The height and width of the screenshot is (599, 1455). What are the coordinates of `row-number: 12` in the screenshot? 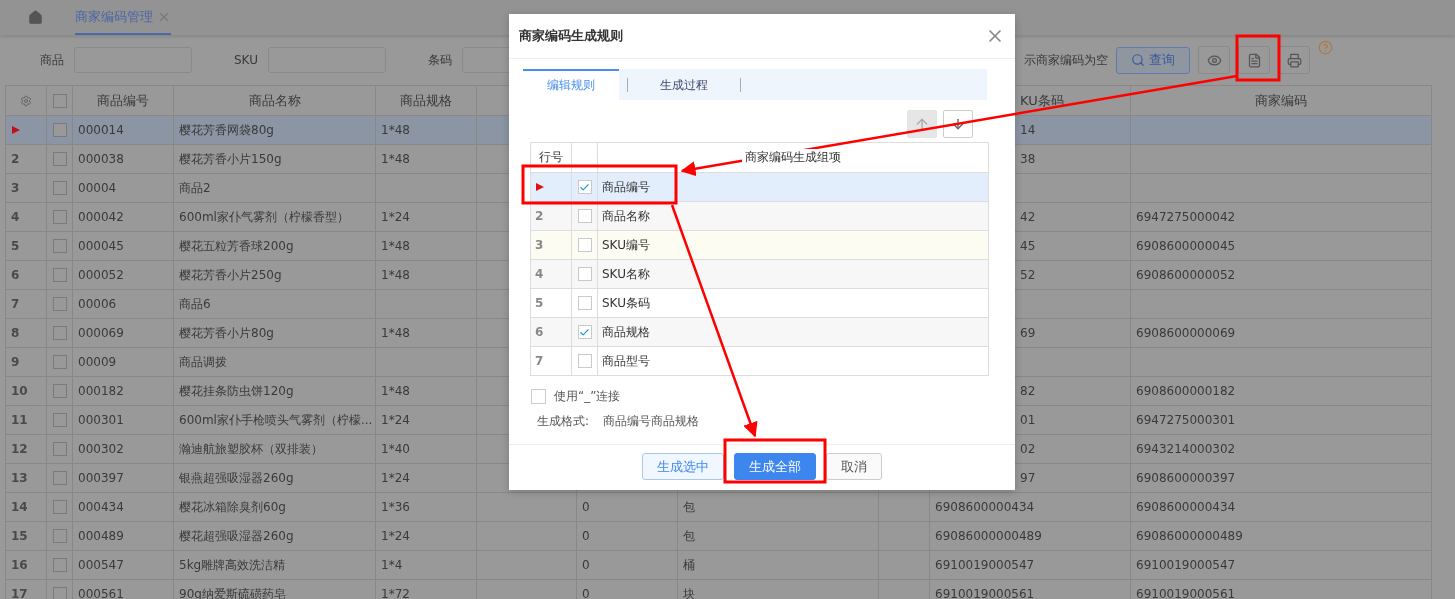 It's located at (19, 449).